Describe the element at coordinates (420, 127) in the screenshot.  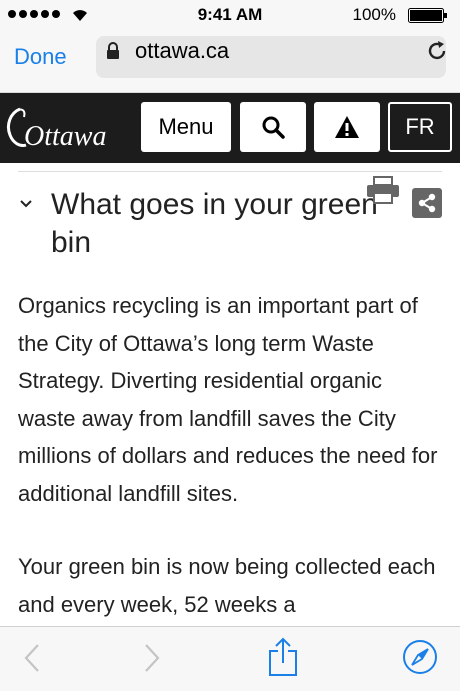
I see `language-toggle-button: FR` at that location.